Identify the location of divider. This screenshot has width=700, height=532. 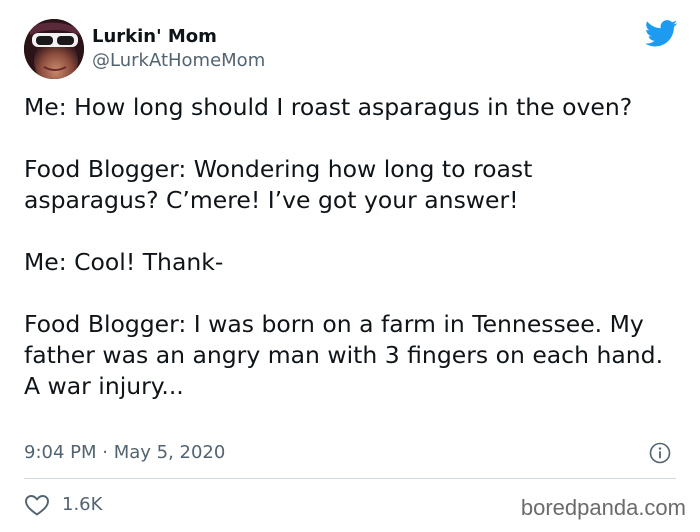
(350, 478).